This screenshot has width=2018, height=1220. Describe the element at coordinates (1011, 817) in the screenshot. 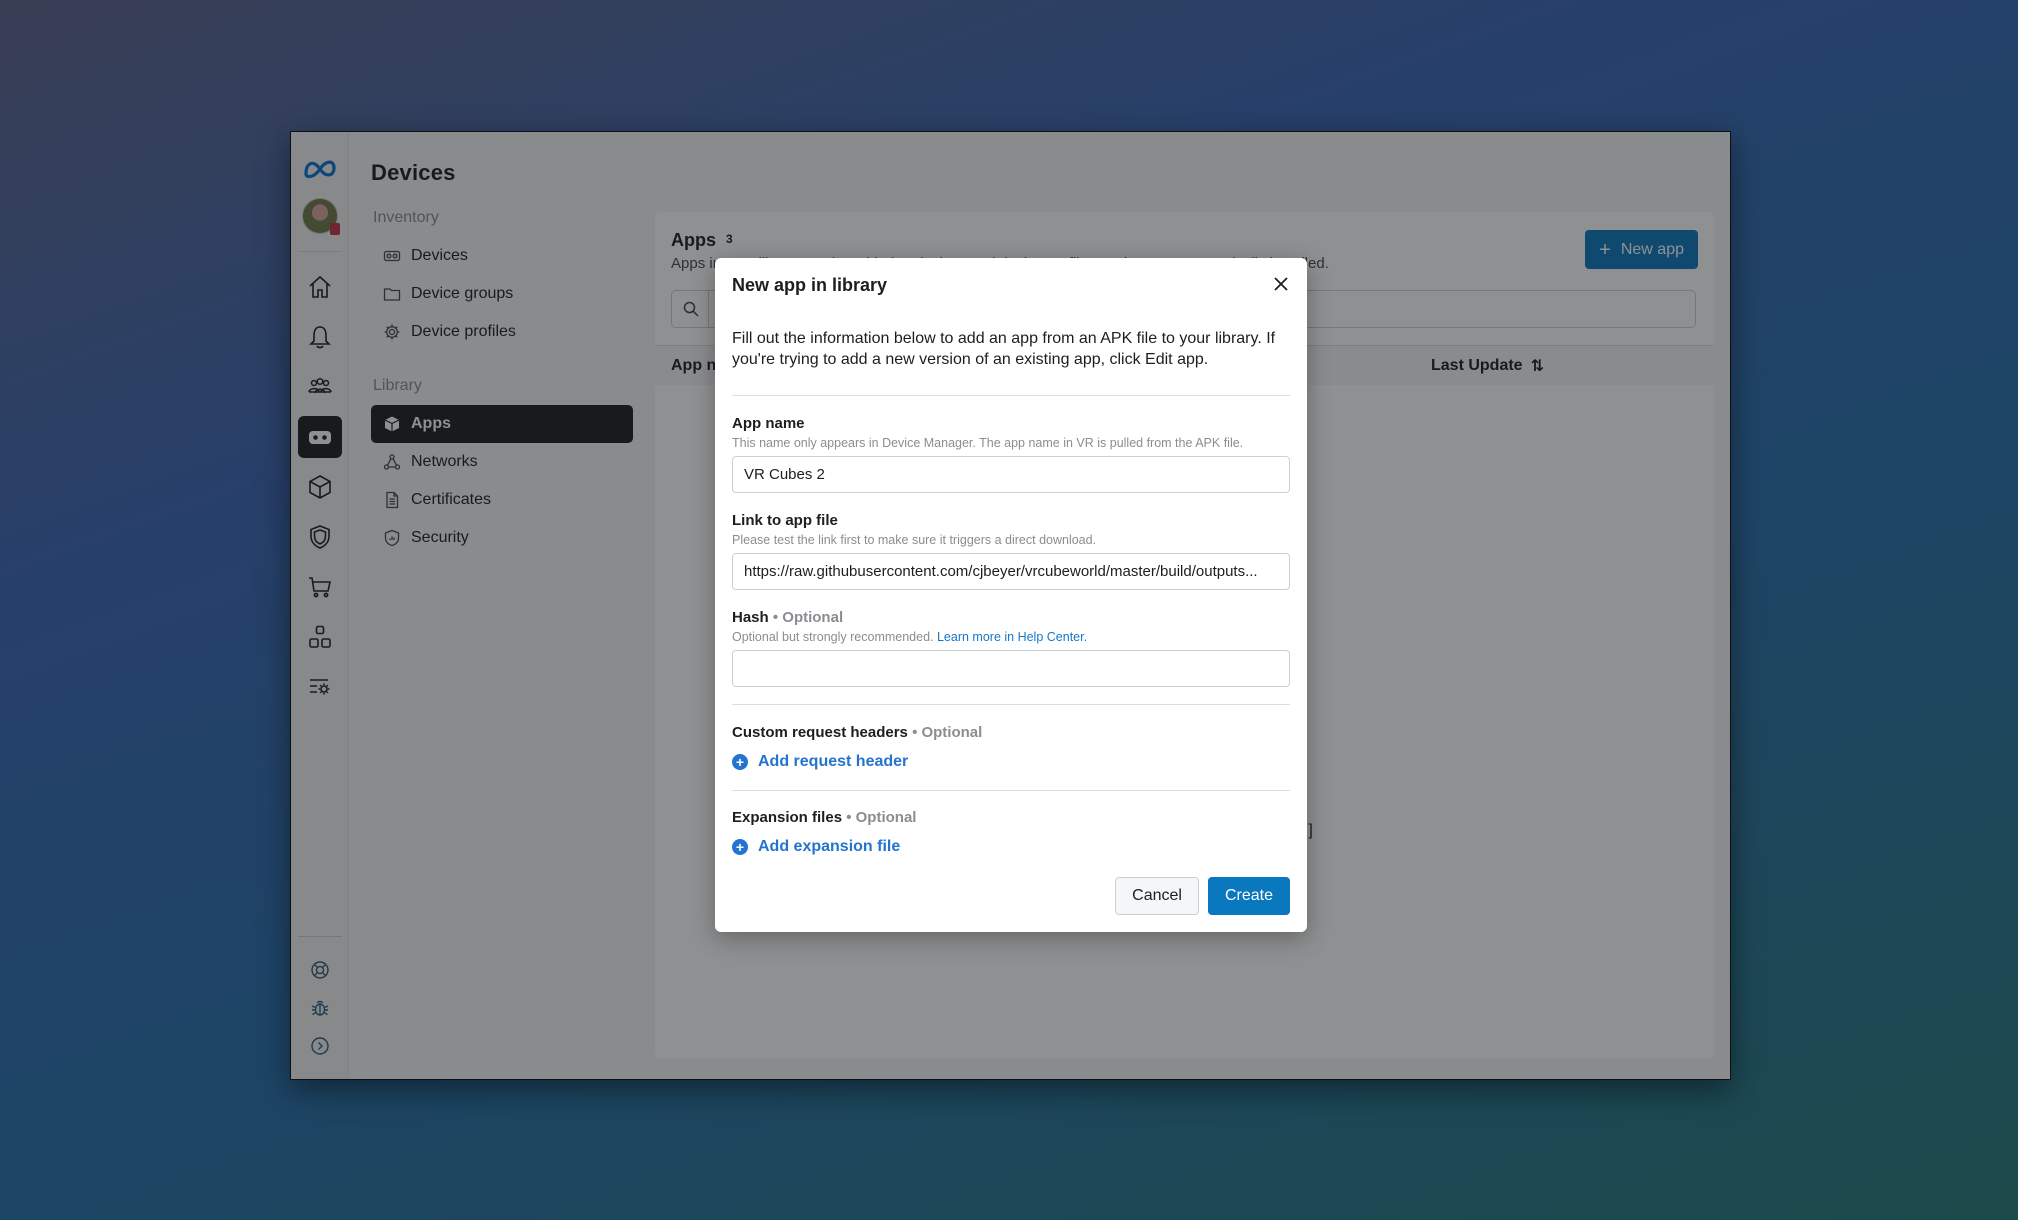

I see `field-label: Expansion files • Optional` at that location.